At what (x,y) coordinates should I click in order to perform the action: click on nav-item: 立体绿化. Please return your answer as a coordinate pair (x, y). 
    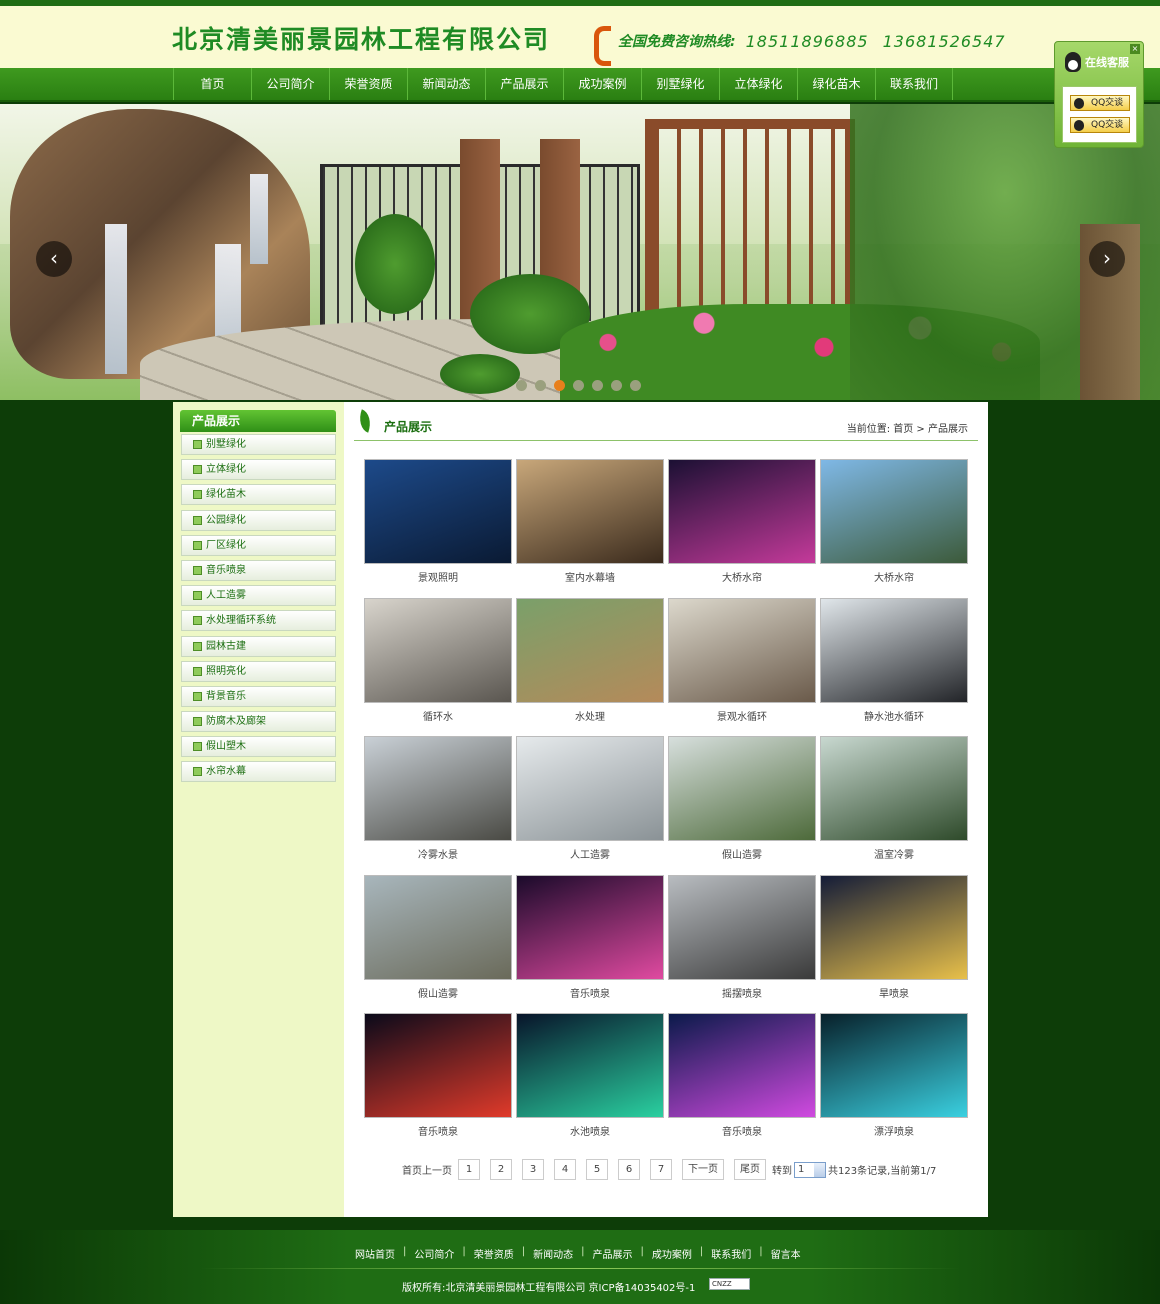
    Looking at the image, I should click on (758, 84).